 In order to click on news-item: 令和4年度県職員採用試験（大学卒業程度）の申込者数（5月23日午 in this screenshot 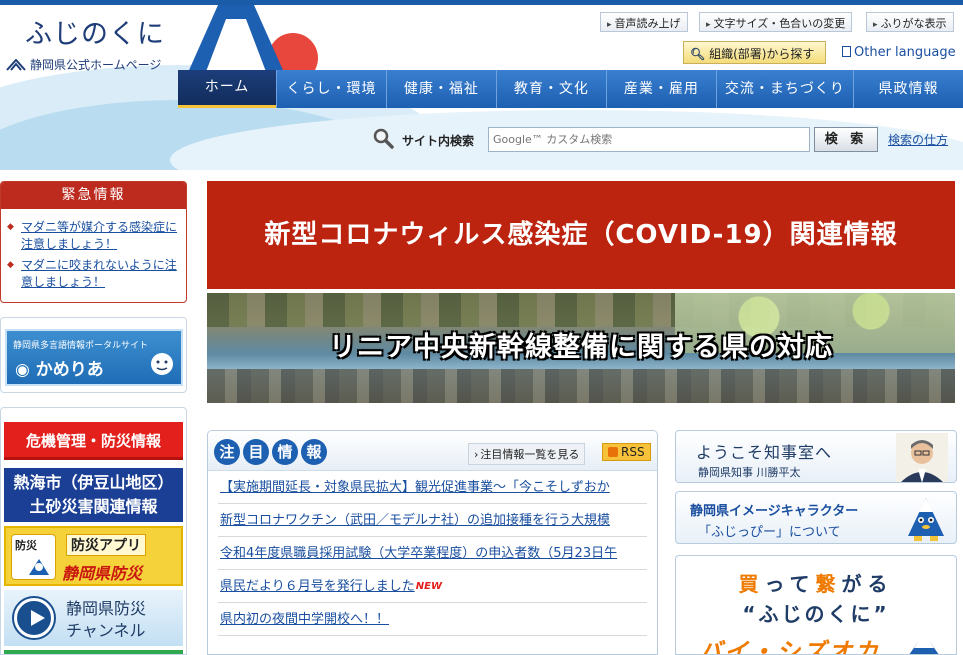, I will do `click(432, 553)`.